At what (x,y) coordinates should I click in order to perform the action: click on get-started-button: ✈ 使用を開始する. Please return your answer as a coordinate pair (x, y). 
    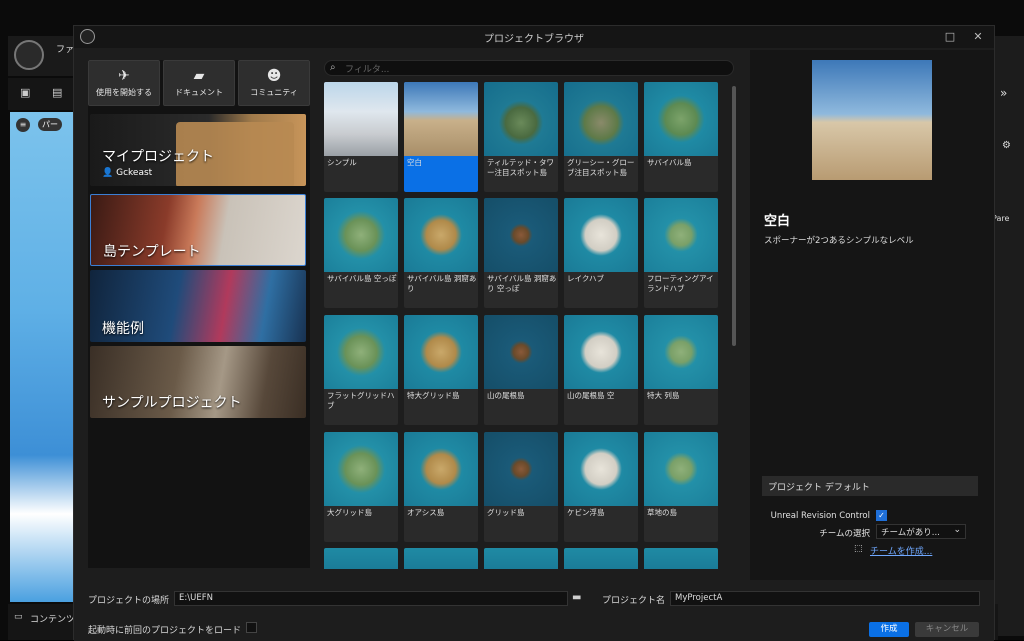
    Looking at the image, I should click on (124, 83).